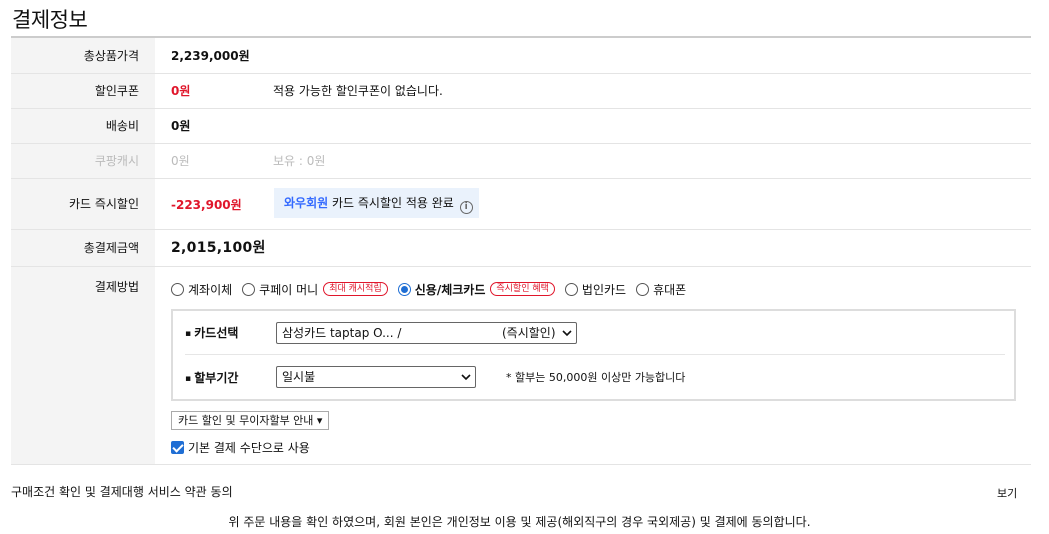 This screenshot has width=1049, height=534. What do you see at coordinates (521, 161) in the screenshot?
I see `row-coupang-cash: 쿠팡캐시 0원 보유 : 0원` at bounding box center [521, 161].